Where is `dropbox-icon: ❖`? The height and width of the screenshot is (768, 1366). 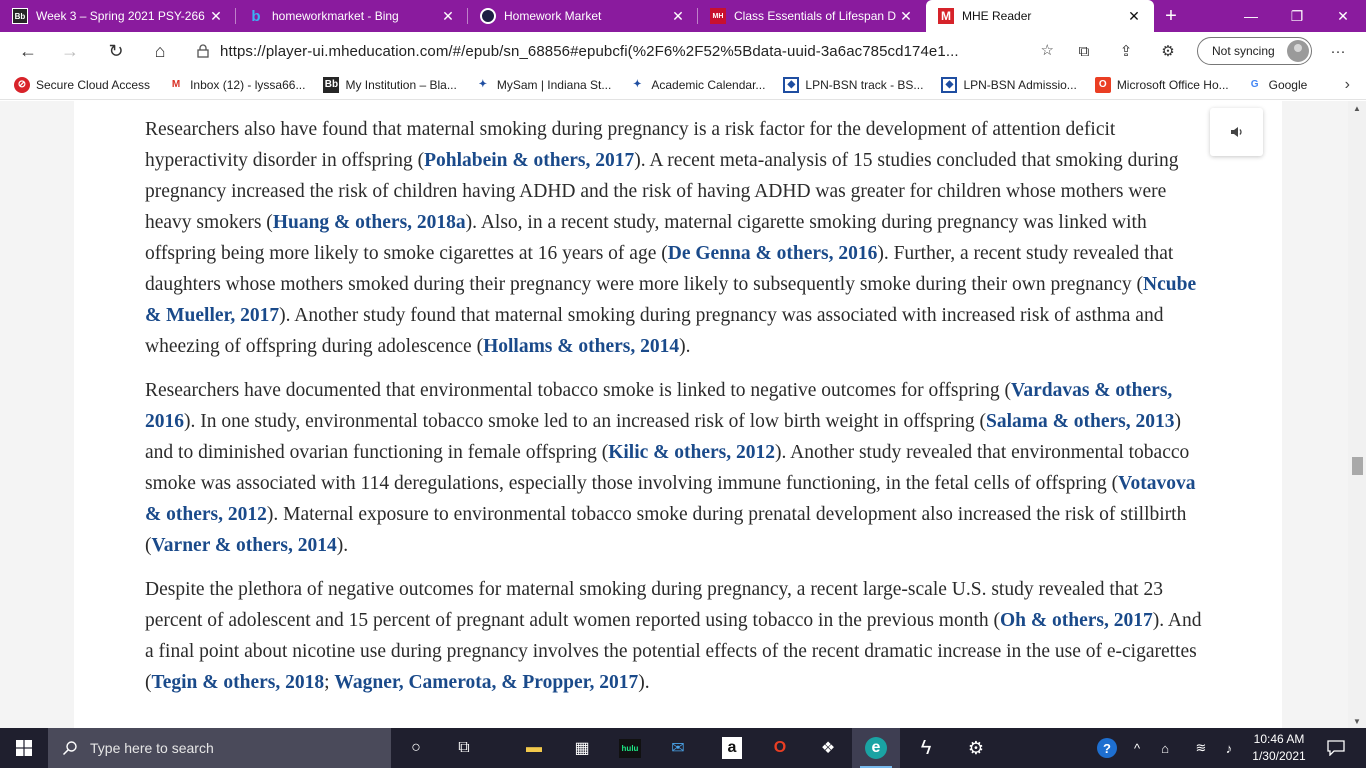
dropbox-icon: ❖ is located at coordinates (828, 748).